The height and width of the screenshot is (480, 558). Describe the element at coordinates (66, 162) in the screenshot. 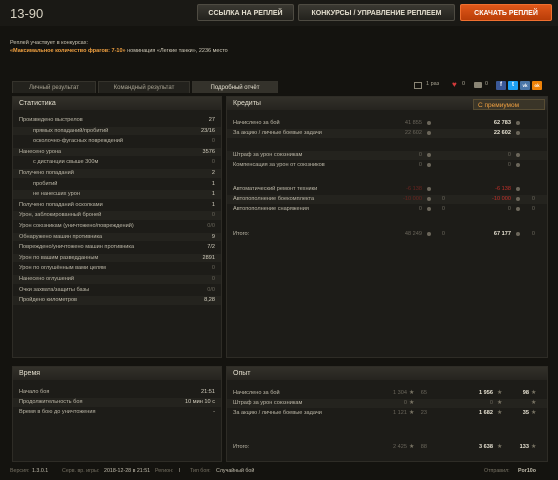

I see `stats-row-label: с дистанции свыше 300м` at that location.